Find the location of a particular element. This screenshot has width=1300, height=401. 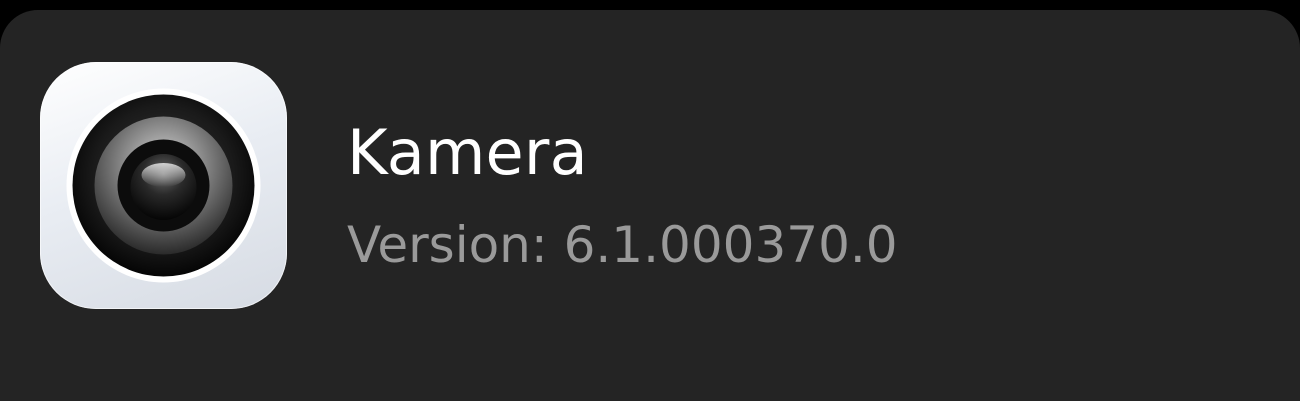

app-name: Kamera is located at coordinates (467, 152).